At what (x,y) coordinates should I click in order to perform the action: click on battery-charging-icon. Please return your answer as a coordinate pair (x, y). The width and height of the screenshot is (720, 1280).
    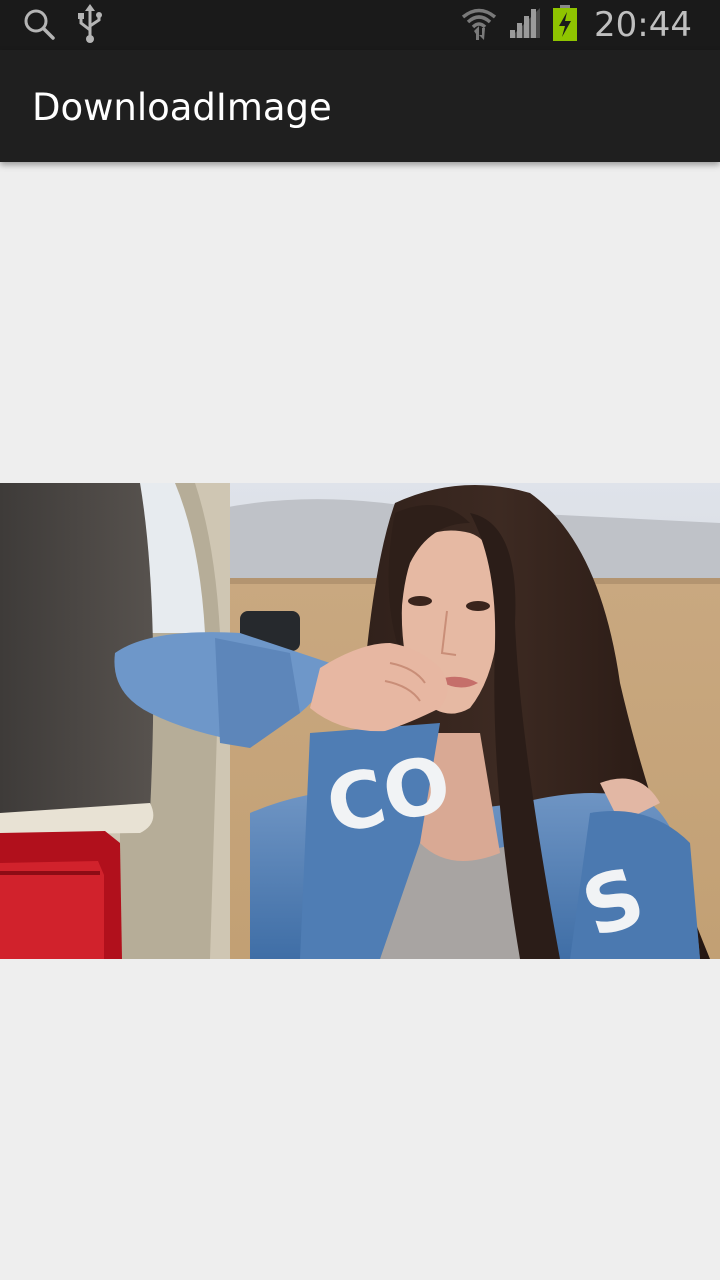
    Looking at the image, I should click on (565, 25).